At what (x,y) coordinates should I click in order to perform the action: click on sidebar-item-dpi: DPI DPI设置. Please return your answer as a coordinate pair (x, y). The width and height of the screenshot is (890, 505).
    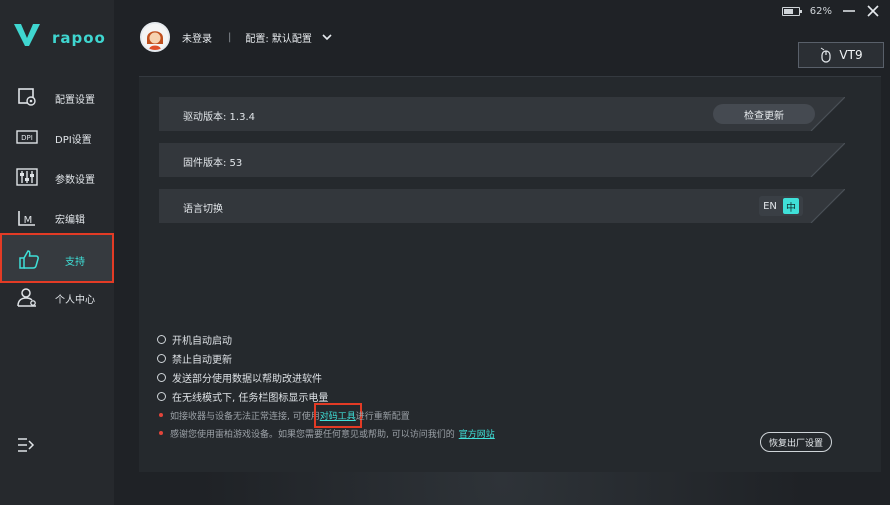
    Looking at the image, I should click on (57, 138).